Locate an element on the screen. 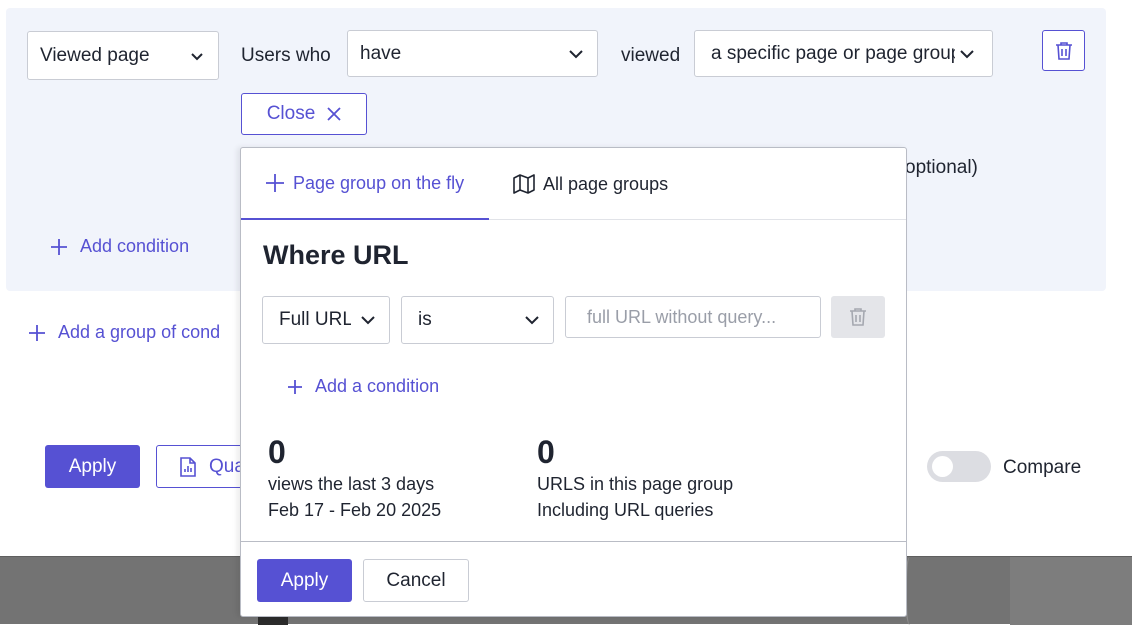 The width and height of the screenshot is (1132, 625). tab-all-page-groups: All page groups is located at coordinates (590, 184).